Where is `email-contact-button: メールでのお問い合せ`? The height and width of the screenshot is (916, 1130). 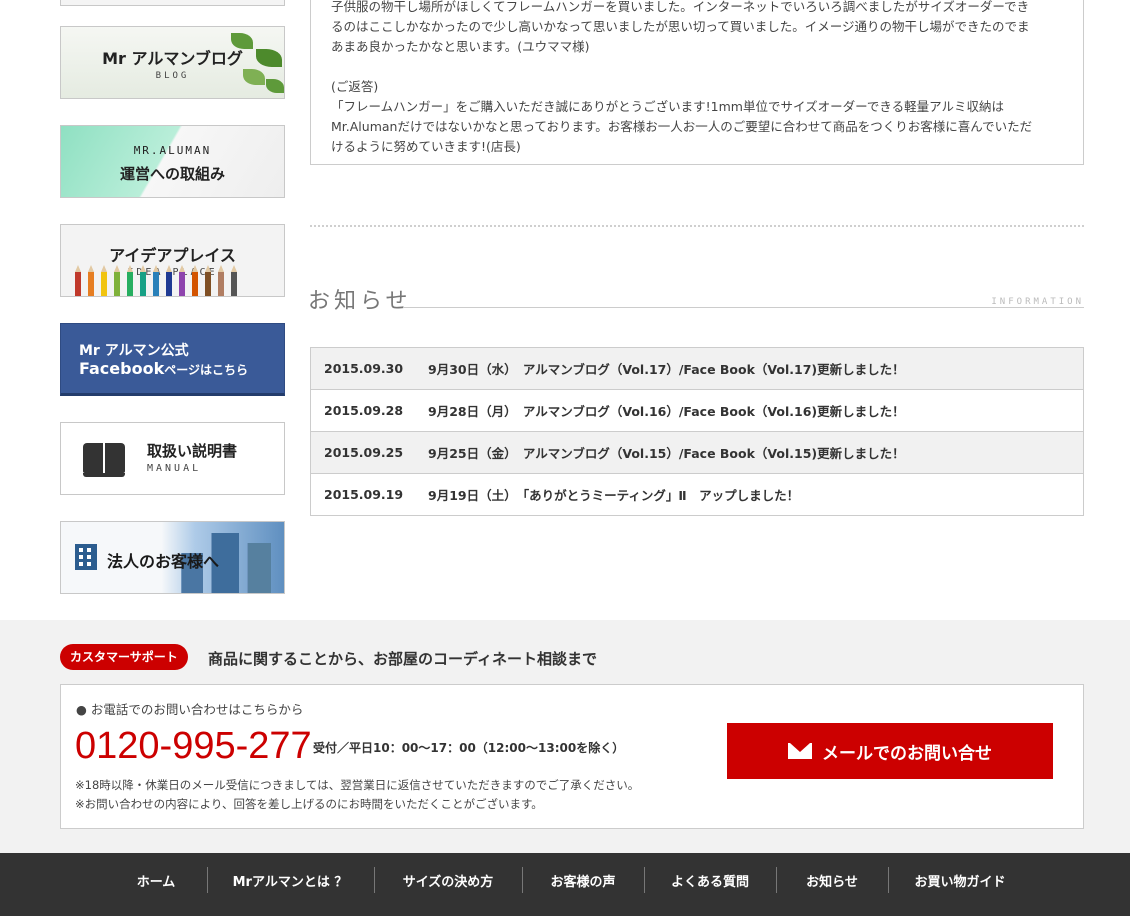
email-contact-button: メールでのお問い合せ is located at coordinates (890, 751).